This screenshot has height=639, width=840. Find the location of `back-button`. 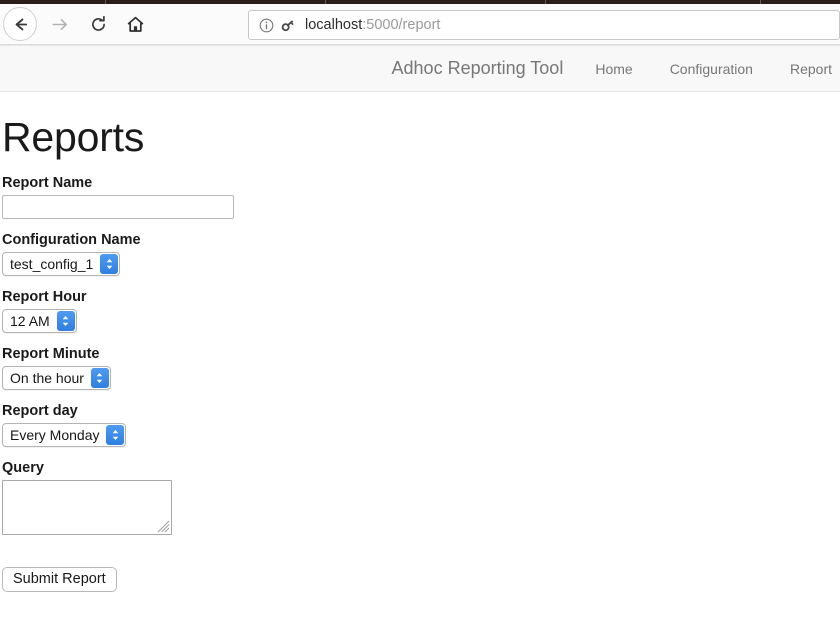

back-button is located at coordinates (20, 24).